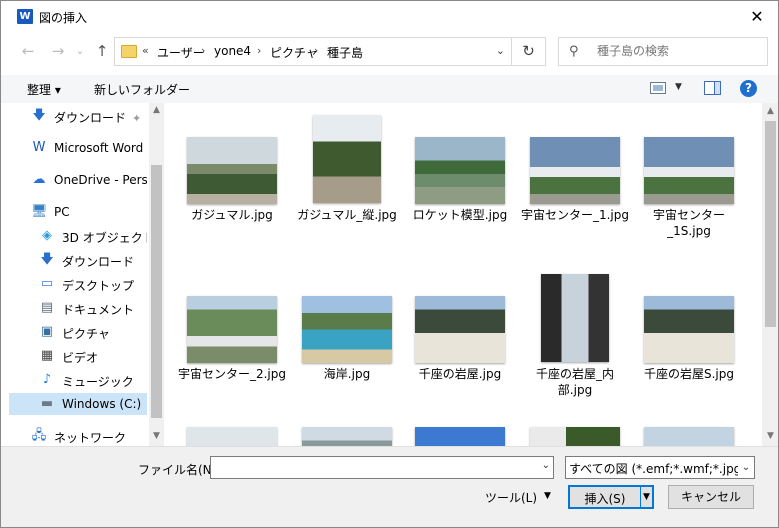 This screenshot has width=779, height=528. Describe the element at coordinates (78, 435) in the screenshot. I see `sidebar-item: 🖧 ネットワーク` at that location.